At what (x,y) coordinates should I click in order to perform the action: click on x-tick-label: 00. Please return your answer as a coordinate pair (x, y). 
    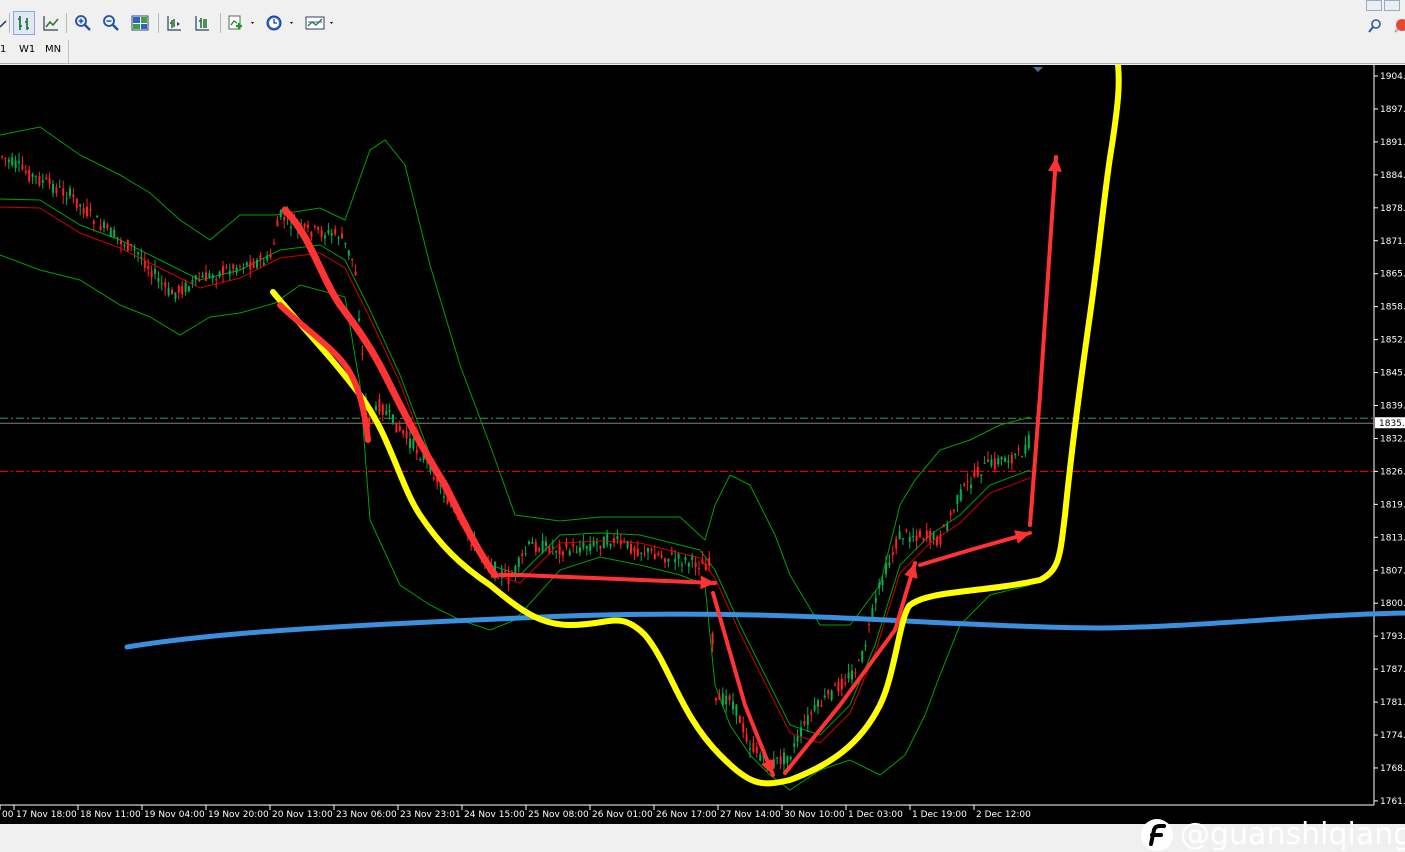
    Looking at the image, I should click on (8, 815).